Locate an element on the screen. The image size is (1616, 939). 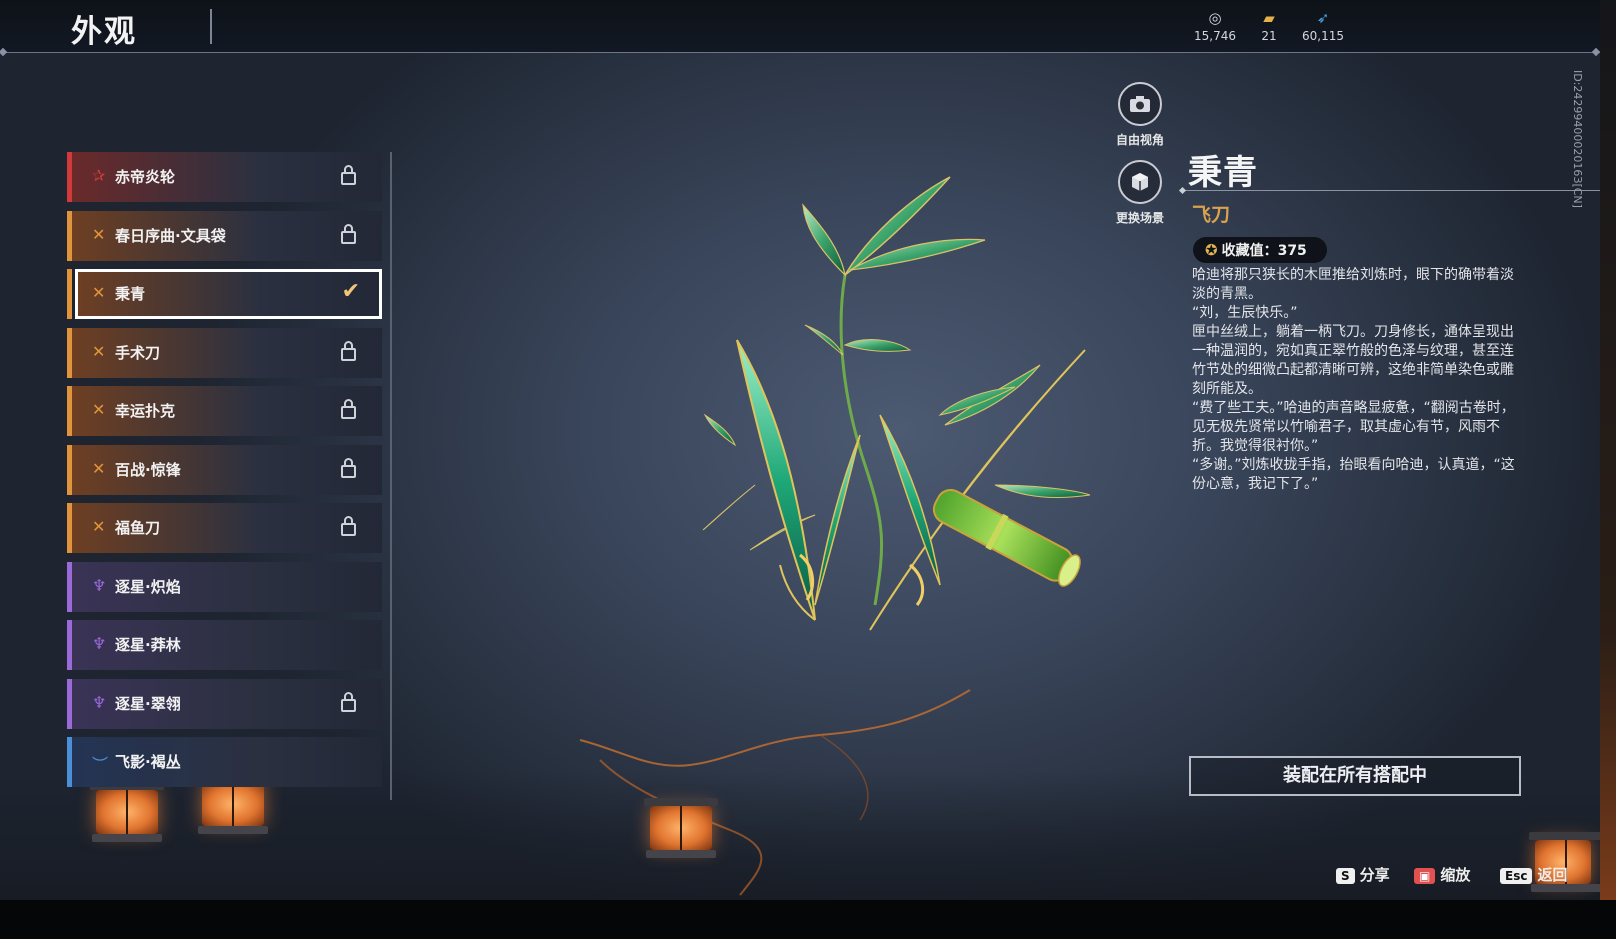
collection-value: 收藏值：375 is located at coordinates (1264, 251).